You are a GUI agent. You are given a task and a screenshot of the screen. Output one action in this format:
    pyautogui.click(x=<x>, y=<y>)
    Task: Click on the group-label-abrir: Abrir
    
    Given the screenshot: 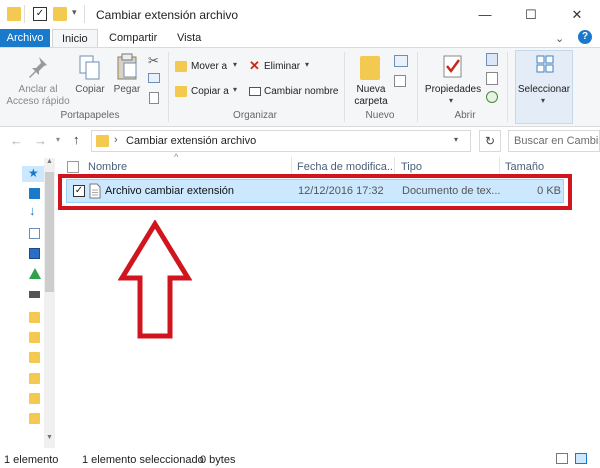 What is the action you would take?
    pyautogui.click(x=465, y=115)
    